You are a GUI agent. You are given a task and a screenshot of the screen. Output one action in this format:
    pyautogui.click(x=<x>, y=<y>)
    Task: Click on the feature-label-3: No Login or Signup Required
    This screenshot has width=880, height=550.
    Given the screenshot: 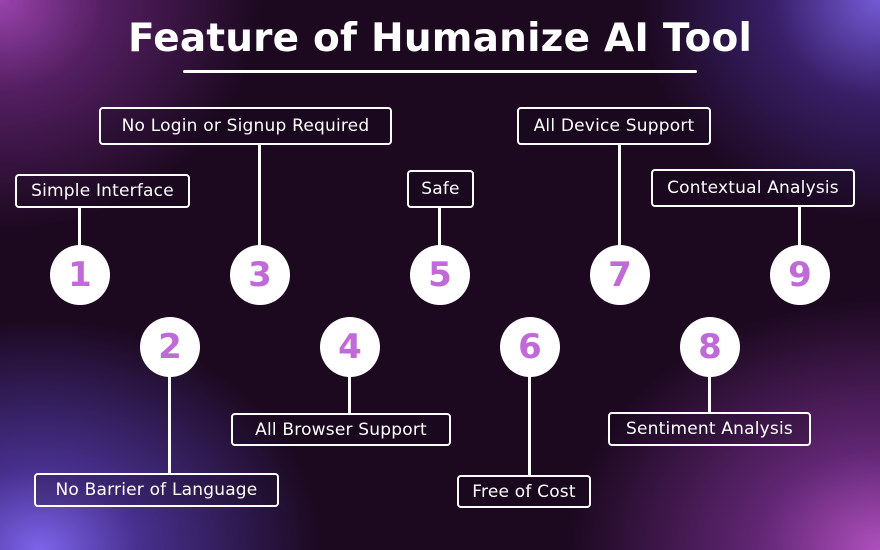 What is the action you would take?
    pyautogui.click(x=245, y=126)
    